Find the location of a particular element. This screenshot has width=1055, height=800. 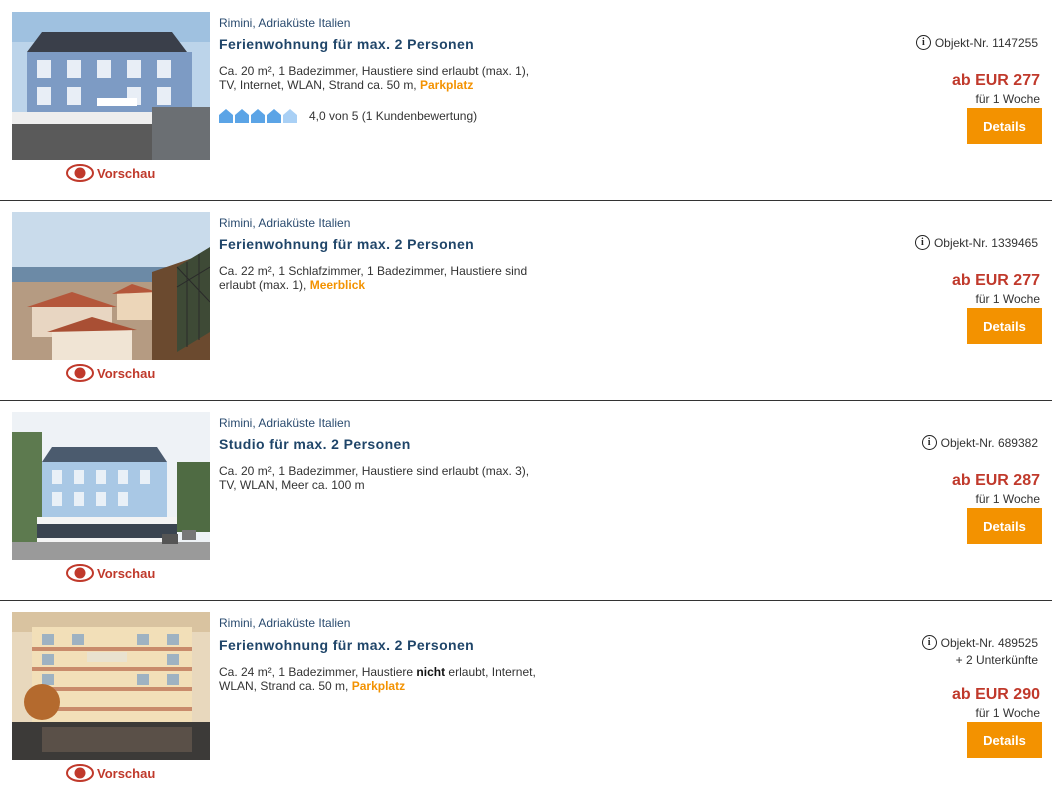

price: ab EUR 290 is located at coordinates (995, 694).